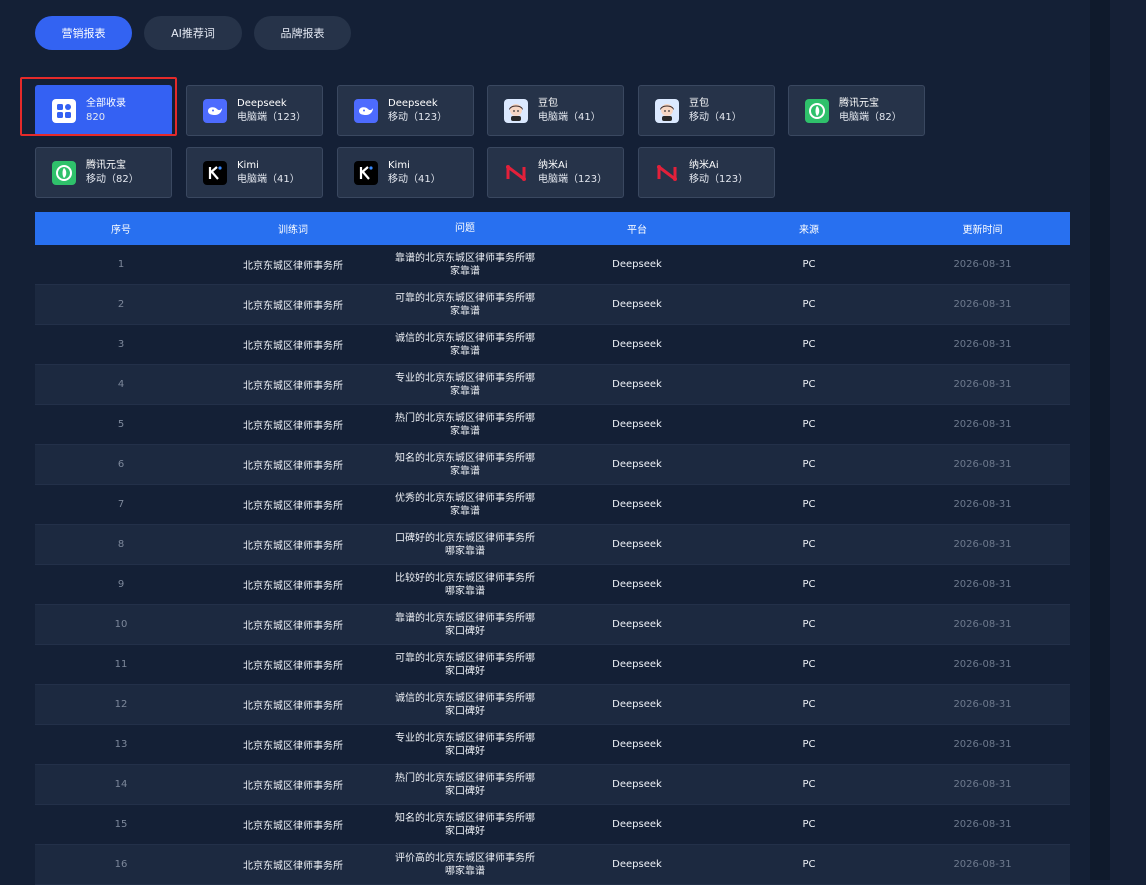 This screenshot has width=1146, height=885. Describe the element at coordinates (302, 33) in the screenshot. I see `tab-brand-report: 品牌报表` at that location.